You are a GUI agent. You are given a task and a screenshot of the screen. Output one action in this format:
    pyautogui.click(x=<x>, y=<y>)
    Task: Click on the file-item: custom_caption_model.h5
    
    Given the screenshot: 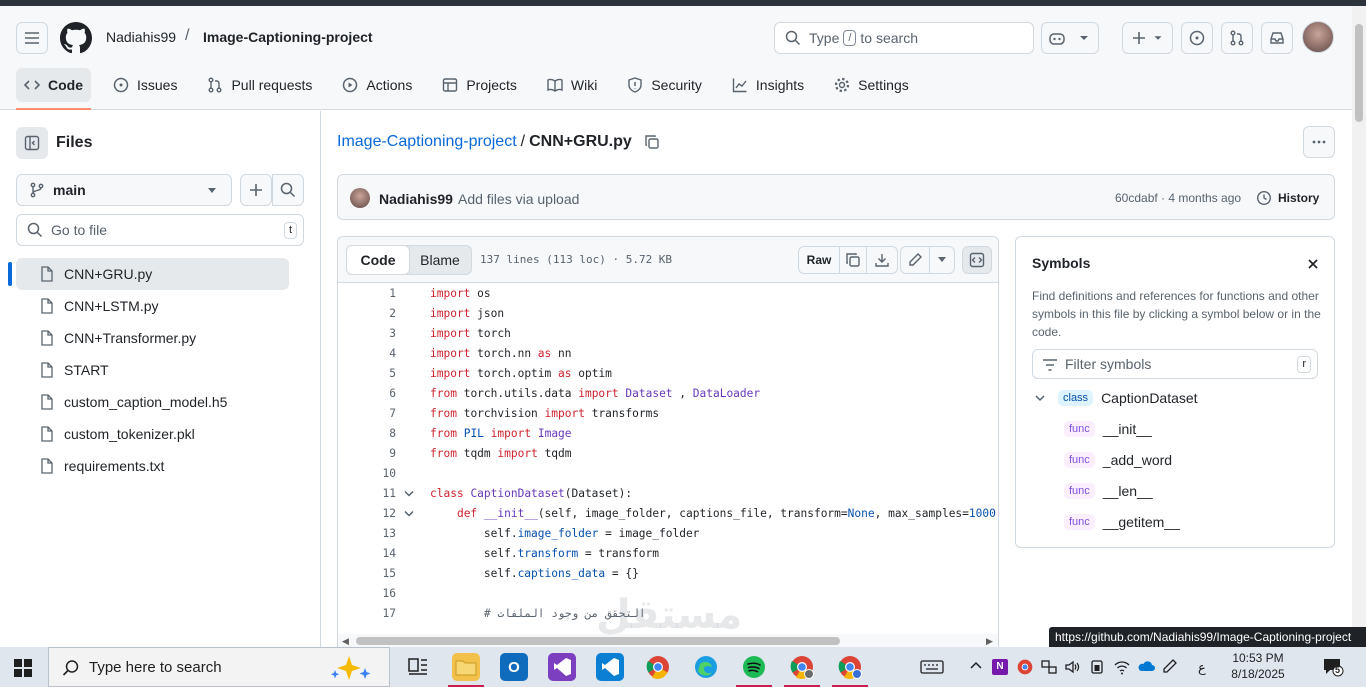 What is the action you would take?
    pyautogui.click(x=152, y=402)
    